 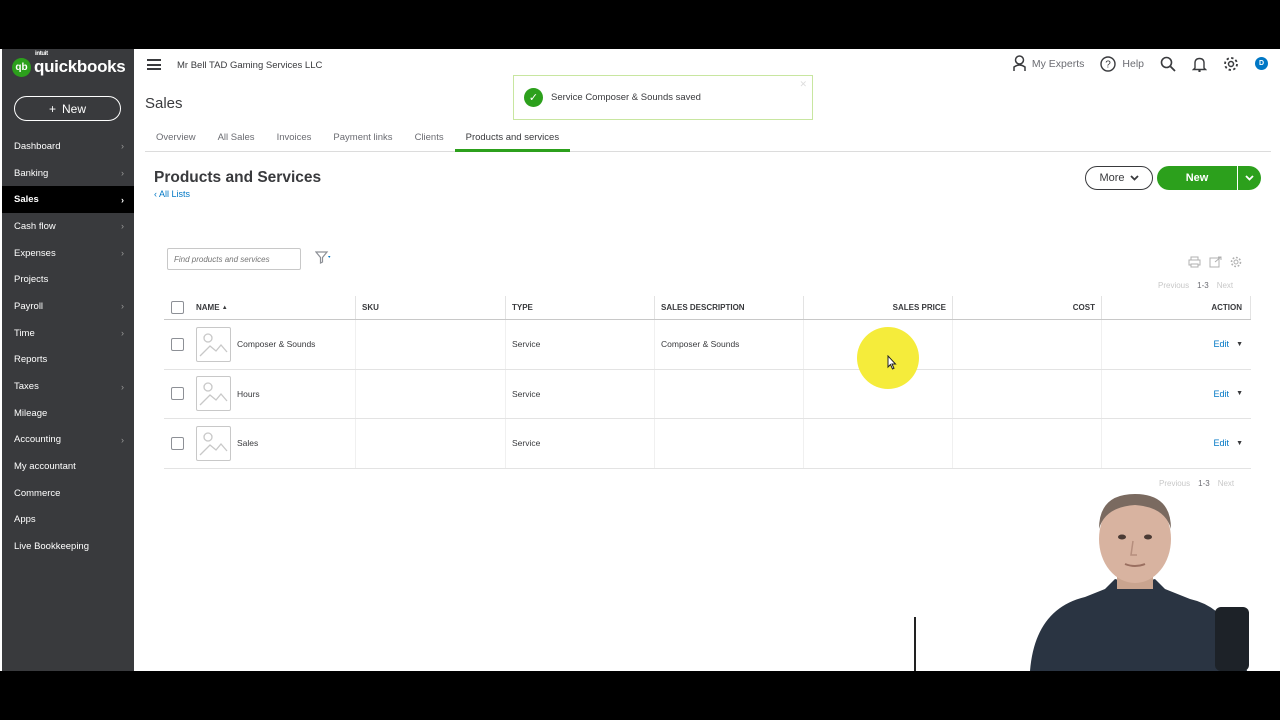 I want to click on tab-overview: Overview, so click(x=176, y=139).